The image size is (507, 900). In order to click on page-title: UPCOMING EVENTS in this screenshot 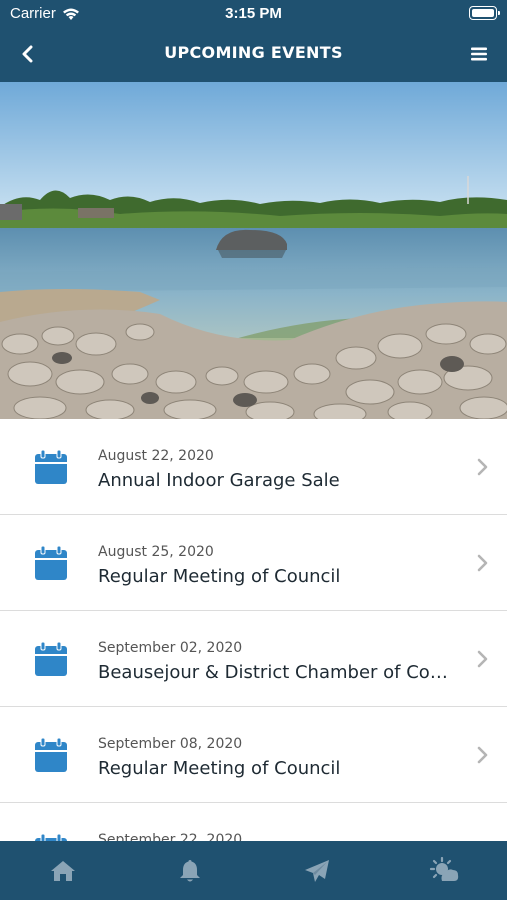, I will do `click(253, 52)`.